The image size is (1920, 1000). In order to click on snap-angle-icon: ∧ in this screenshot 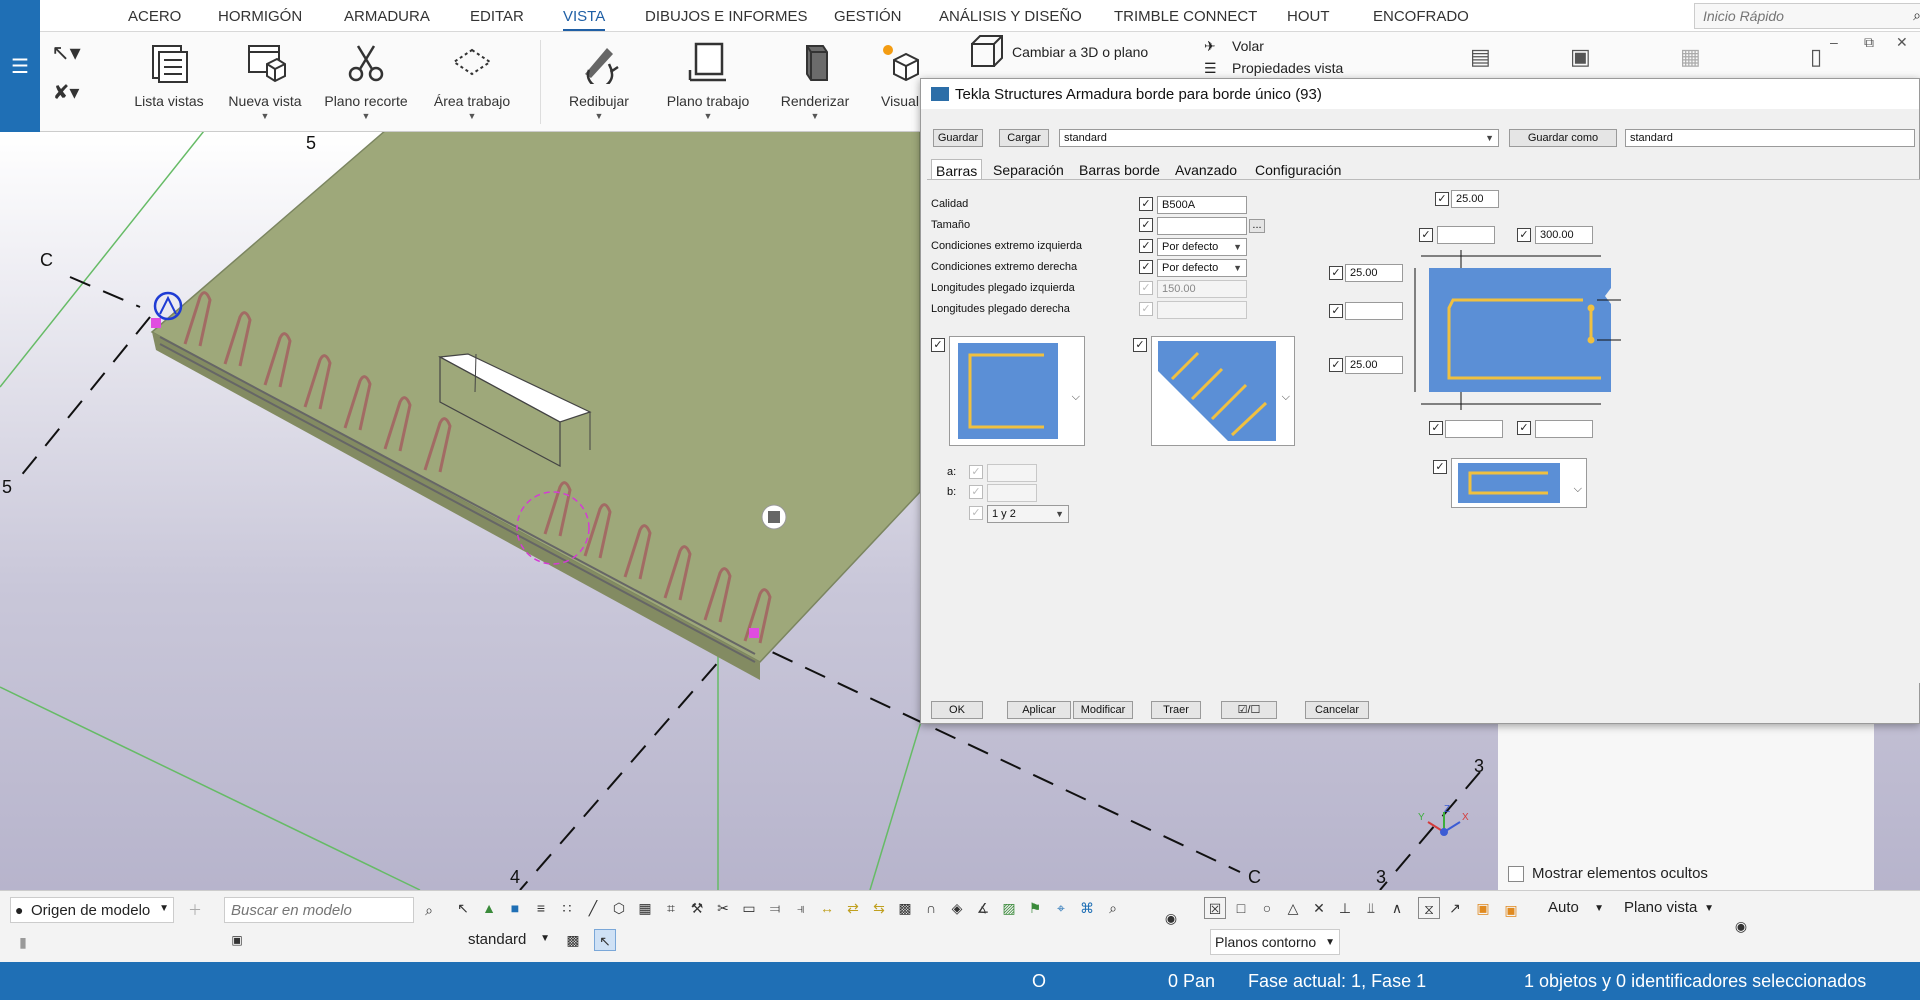, I will do `click(1397, 908)`.